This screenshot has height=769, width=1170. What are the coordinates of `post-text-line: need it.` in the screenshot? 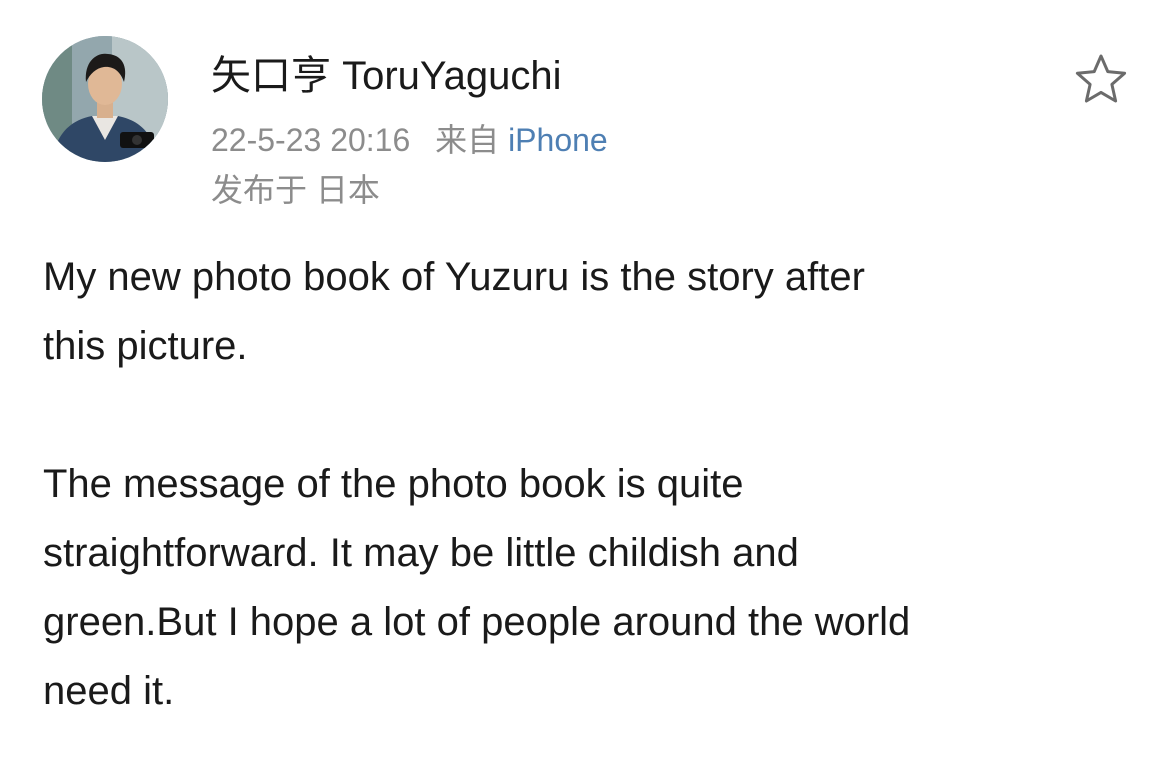 It's located at (109, 691).